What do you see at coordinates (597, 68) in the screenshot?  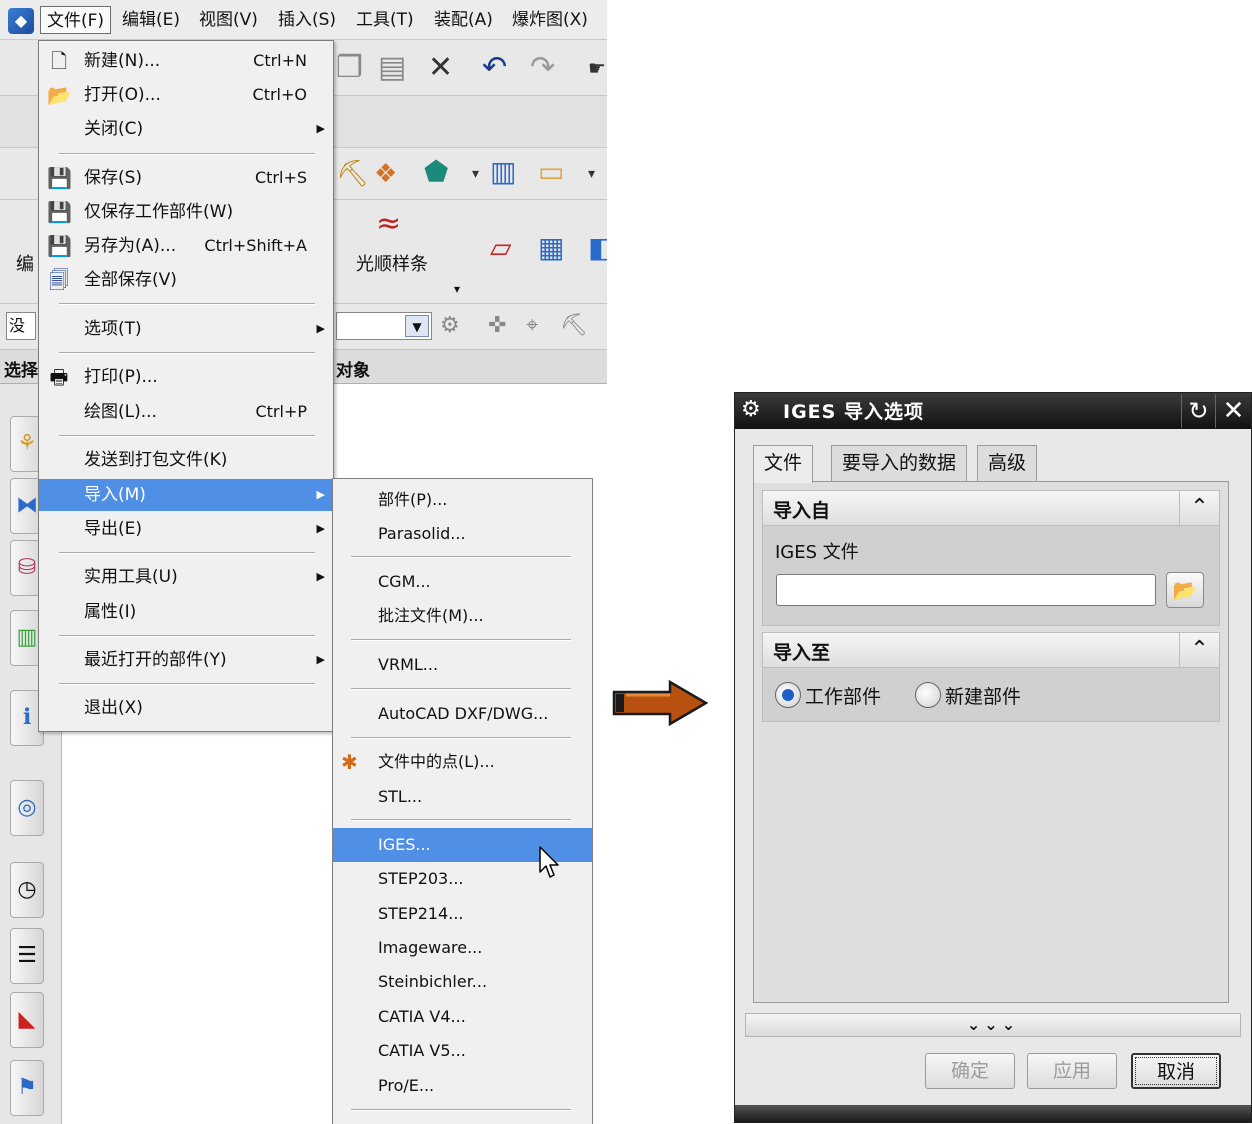 I see `toolbar-overflow-icon: ☛` at bounding box center [597, 68].